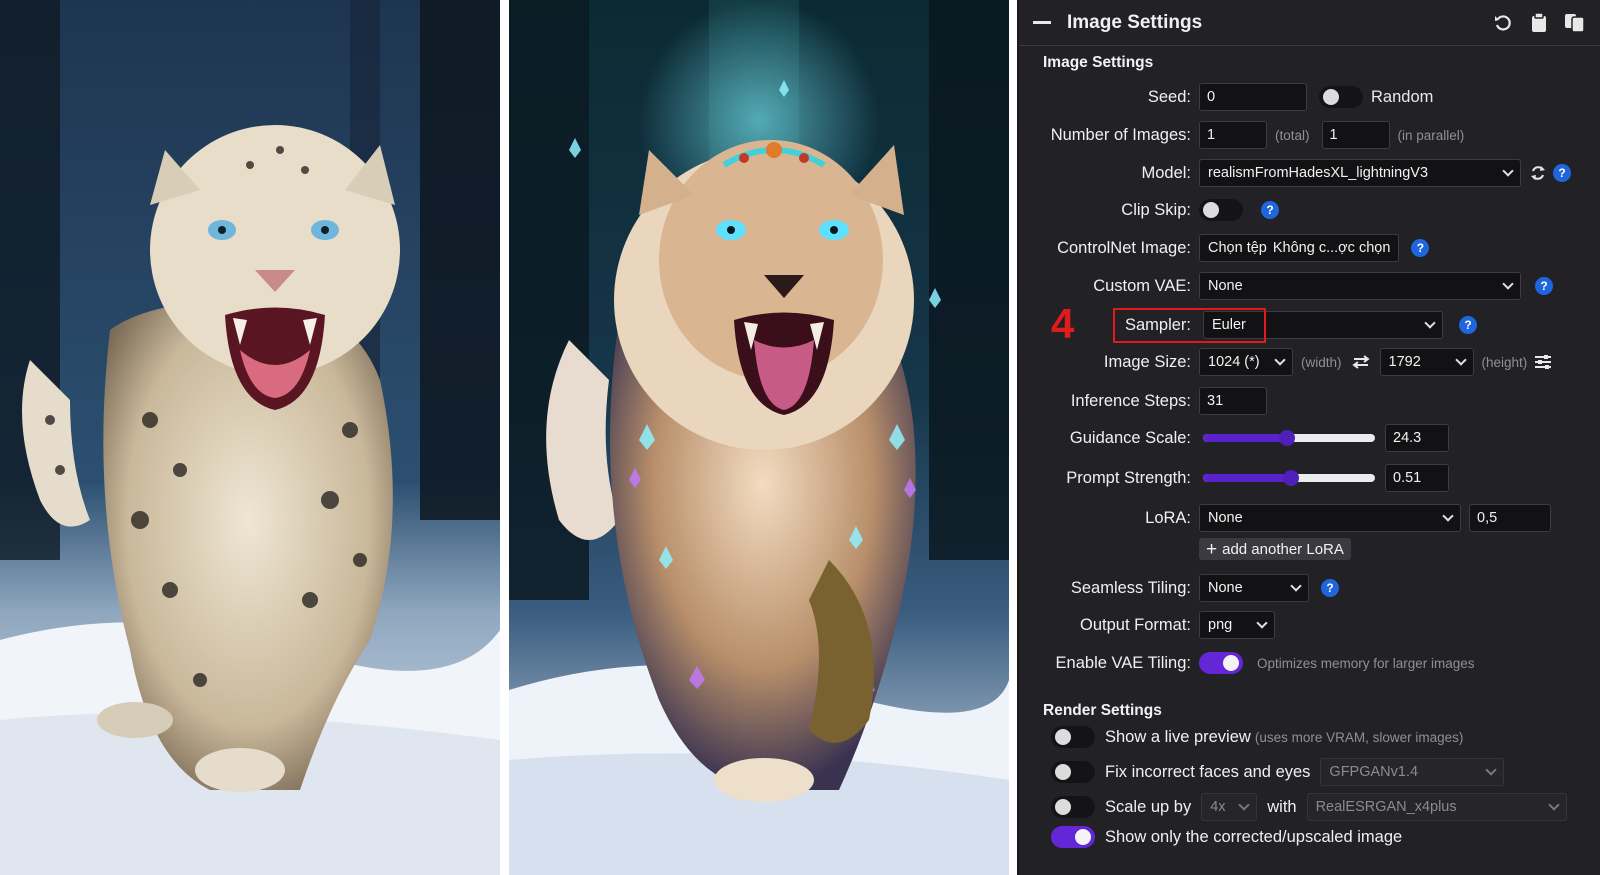 The height and width of the screenshot is (875, 1600). Describe the element at coordinates (1436, 807) in the screenshot. I see `upscaler-model-select: RealESRGAN_x4plus` at that location.